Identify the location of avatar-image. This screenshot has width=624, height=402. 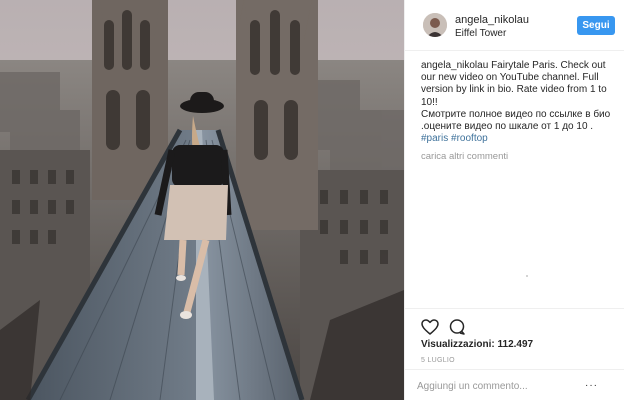
(435, 25).